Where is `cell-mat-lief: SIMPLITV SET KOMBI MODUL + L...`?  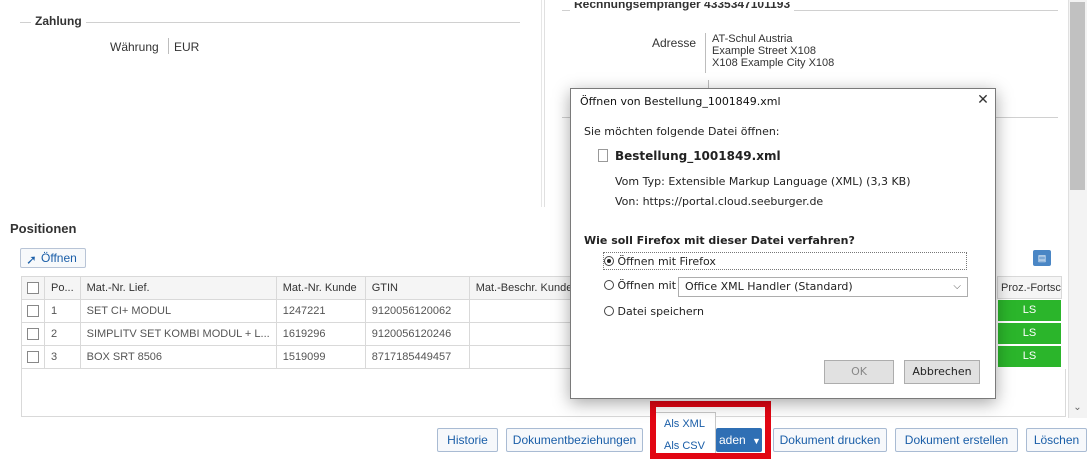
cell-mat-lief: SIMPLITV SET KOMBI MODUL + L... is located at coordinates (178, 334).